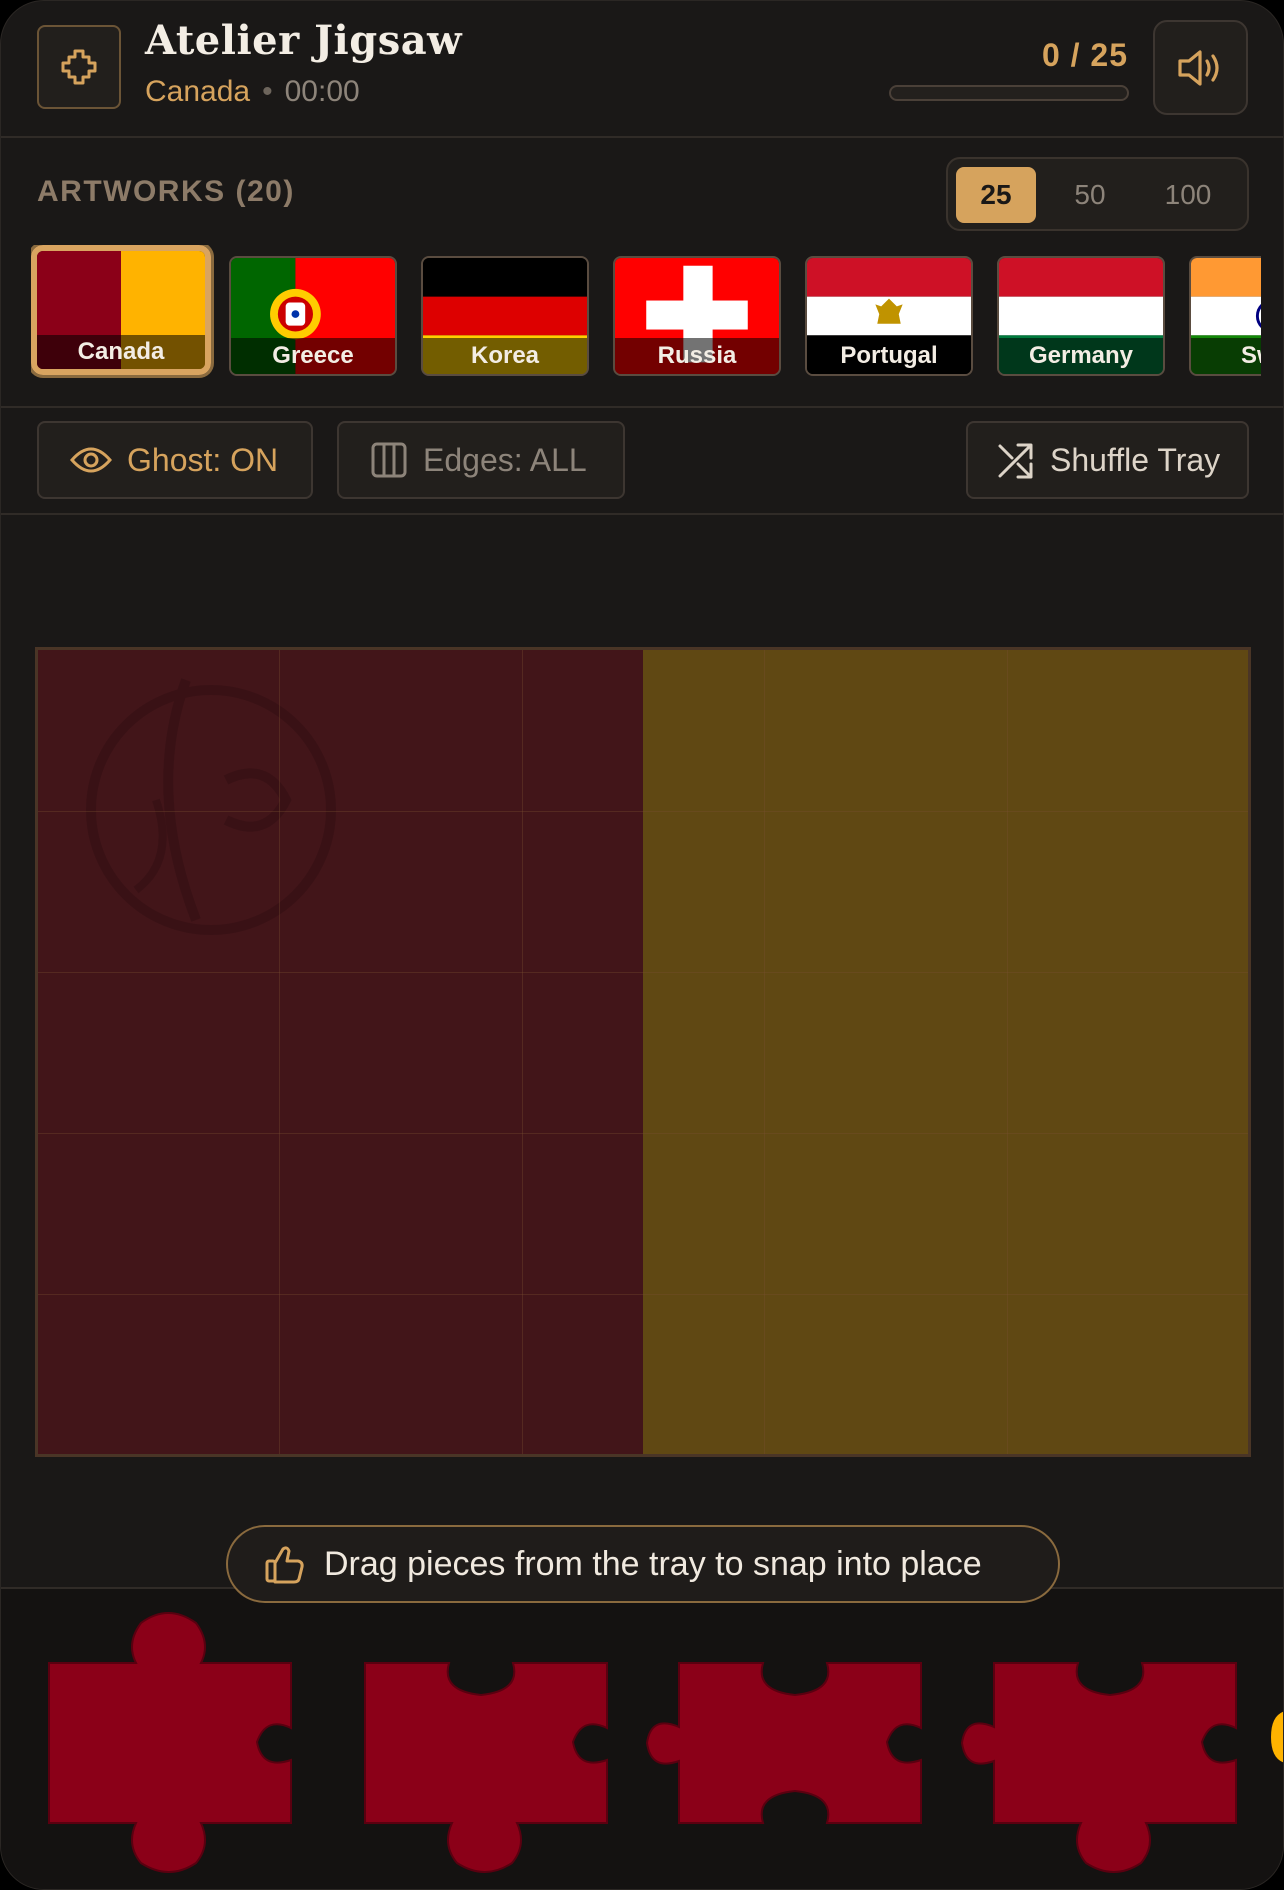 This screenshot has height=1890, width=1284. What do you see at coordinates (121, 352) in the screenshot?
I see `artwork-label: Canada` at bounding box center [121, 352].